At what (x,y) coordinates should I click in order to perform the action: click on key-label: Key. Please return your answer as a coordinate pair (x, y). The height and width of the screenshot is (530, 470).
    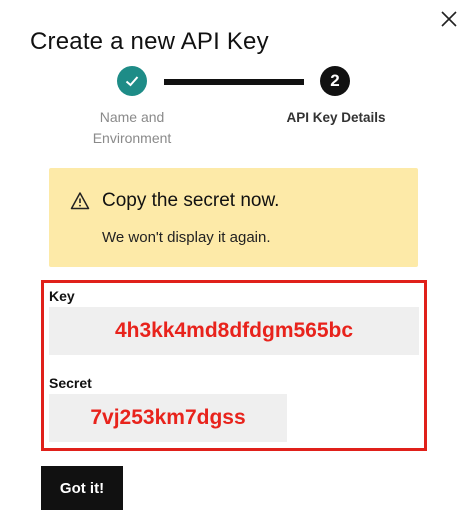
    Looking at the image, I should click on (62, 296).